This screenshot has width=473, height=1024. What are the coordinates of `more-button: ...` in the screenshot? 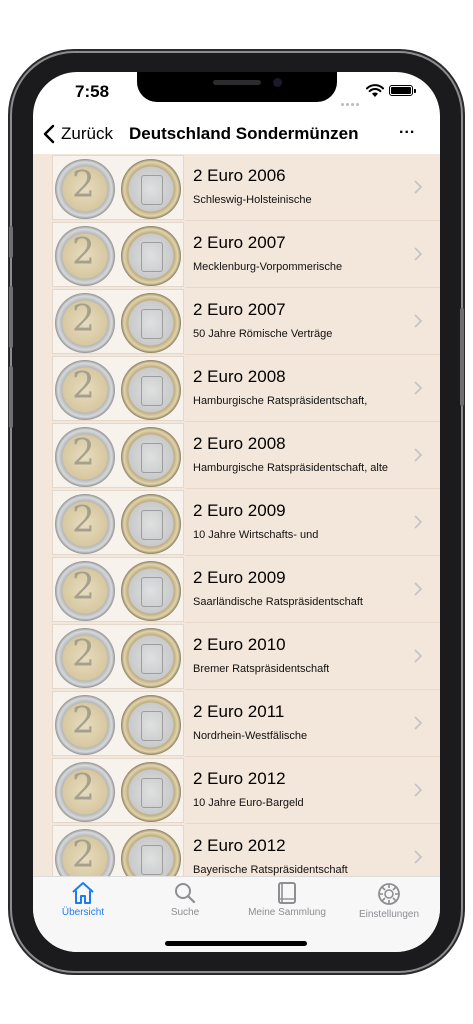 It's located at (407, 129).